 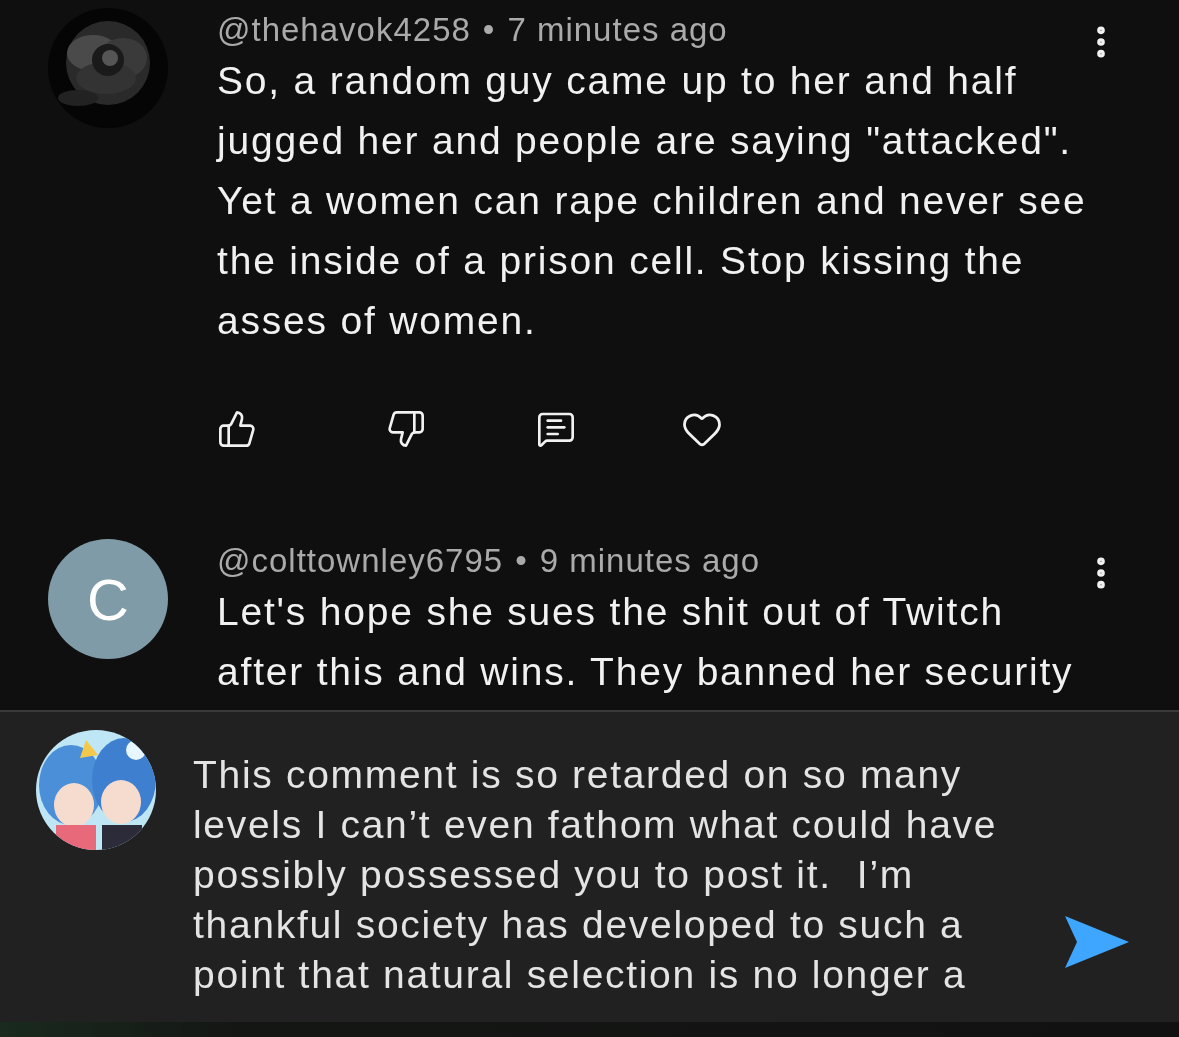 What do you see at coordinates (360, 561) in the screenshot?
I see `comment-author: @colttownley6795` at bounding box center [360, 561].